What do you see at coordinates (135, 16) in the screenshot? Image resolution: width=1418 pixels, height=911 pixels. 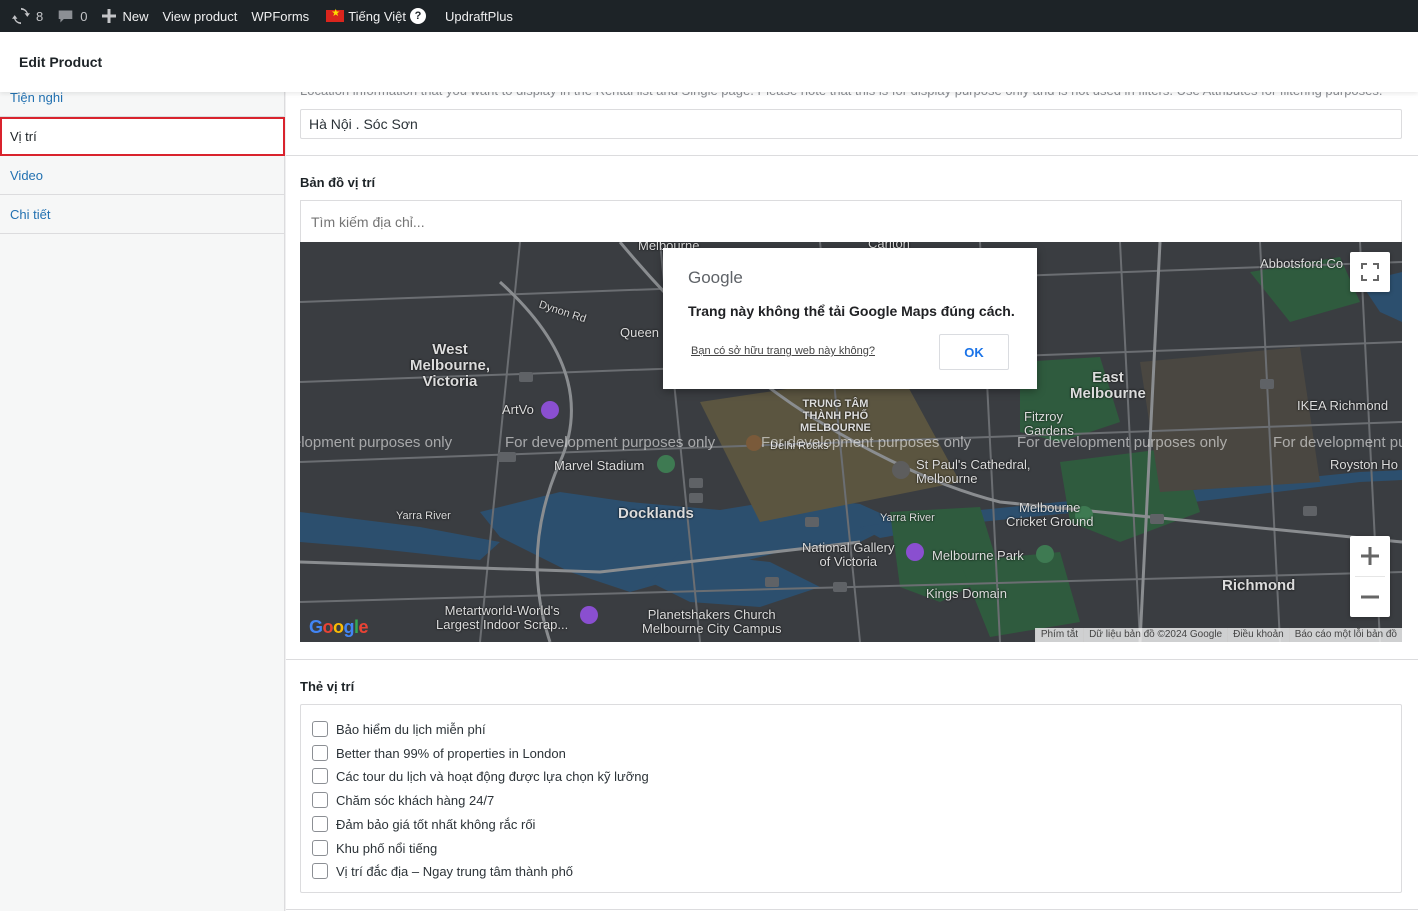 I see `new-label: New` at bounding box center [135, 16].